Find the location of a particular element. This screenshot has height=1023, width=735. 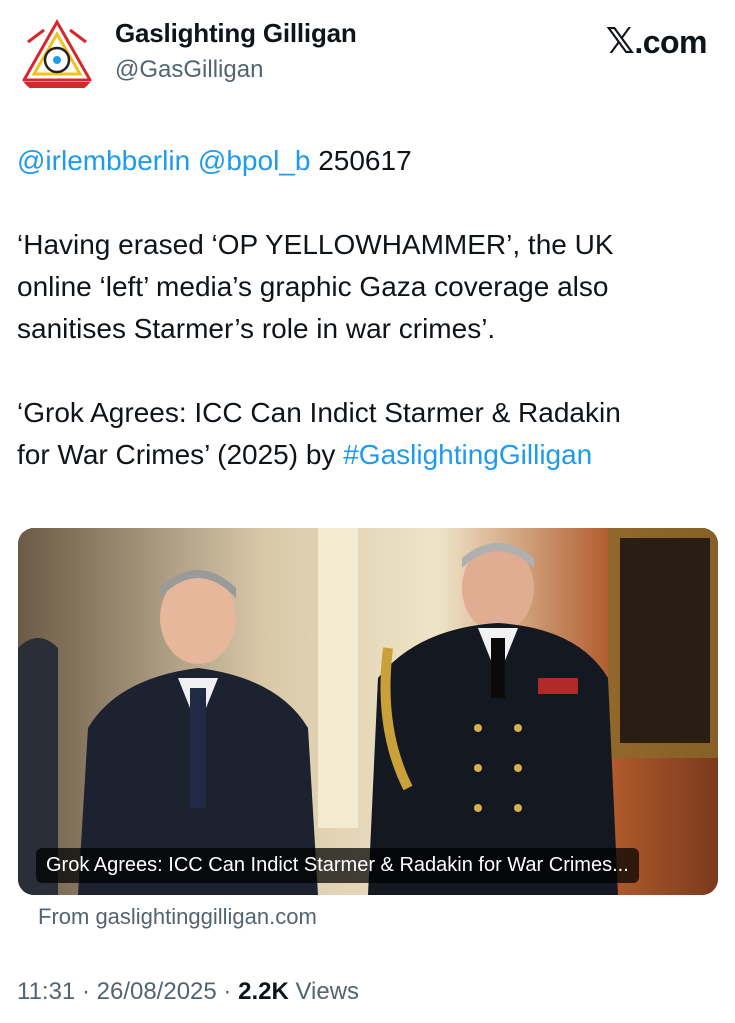

tweet-para2-text: for War Crimes’ (2025) by is located at coordinates (180, 454).